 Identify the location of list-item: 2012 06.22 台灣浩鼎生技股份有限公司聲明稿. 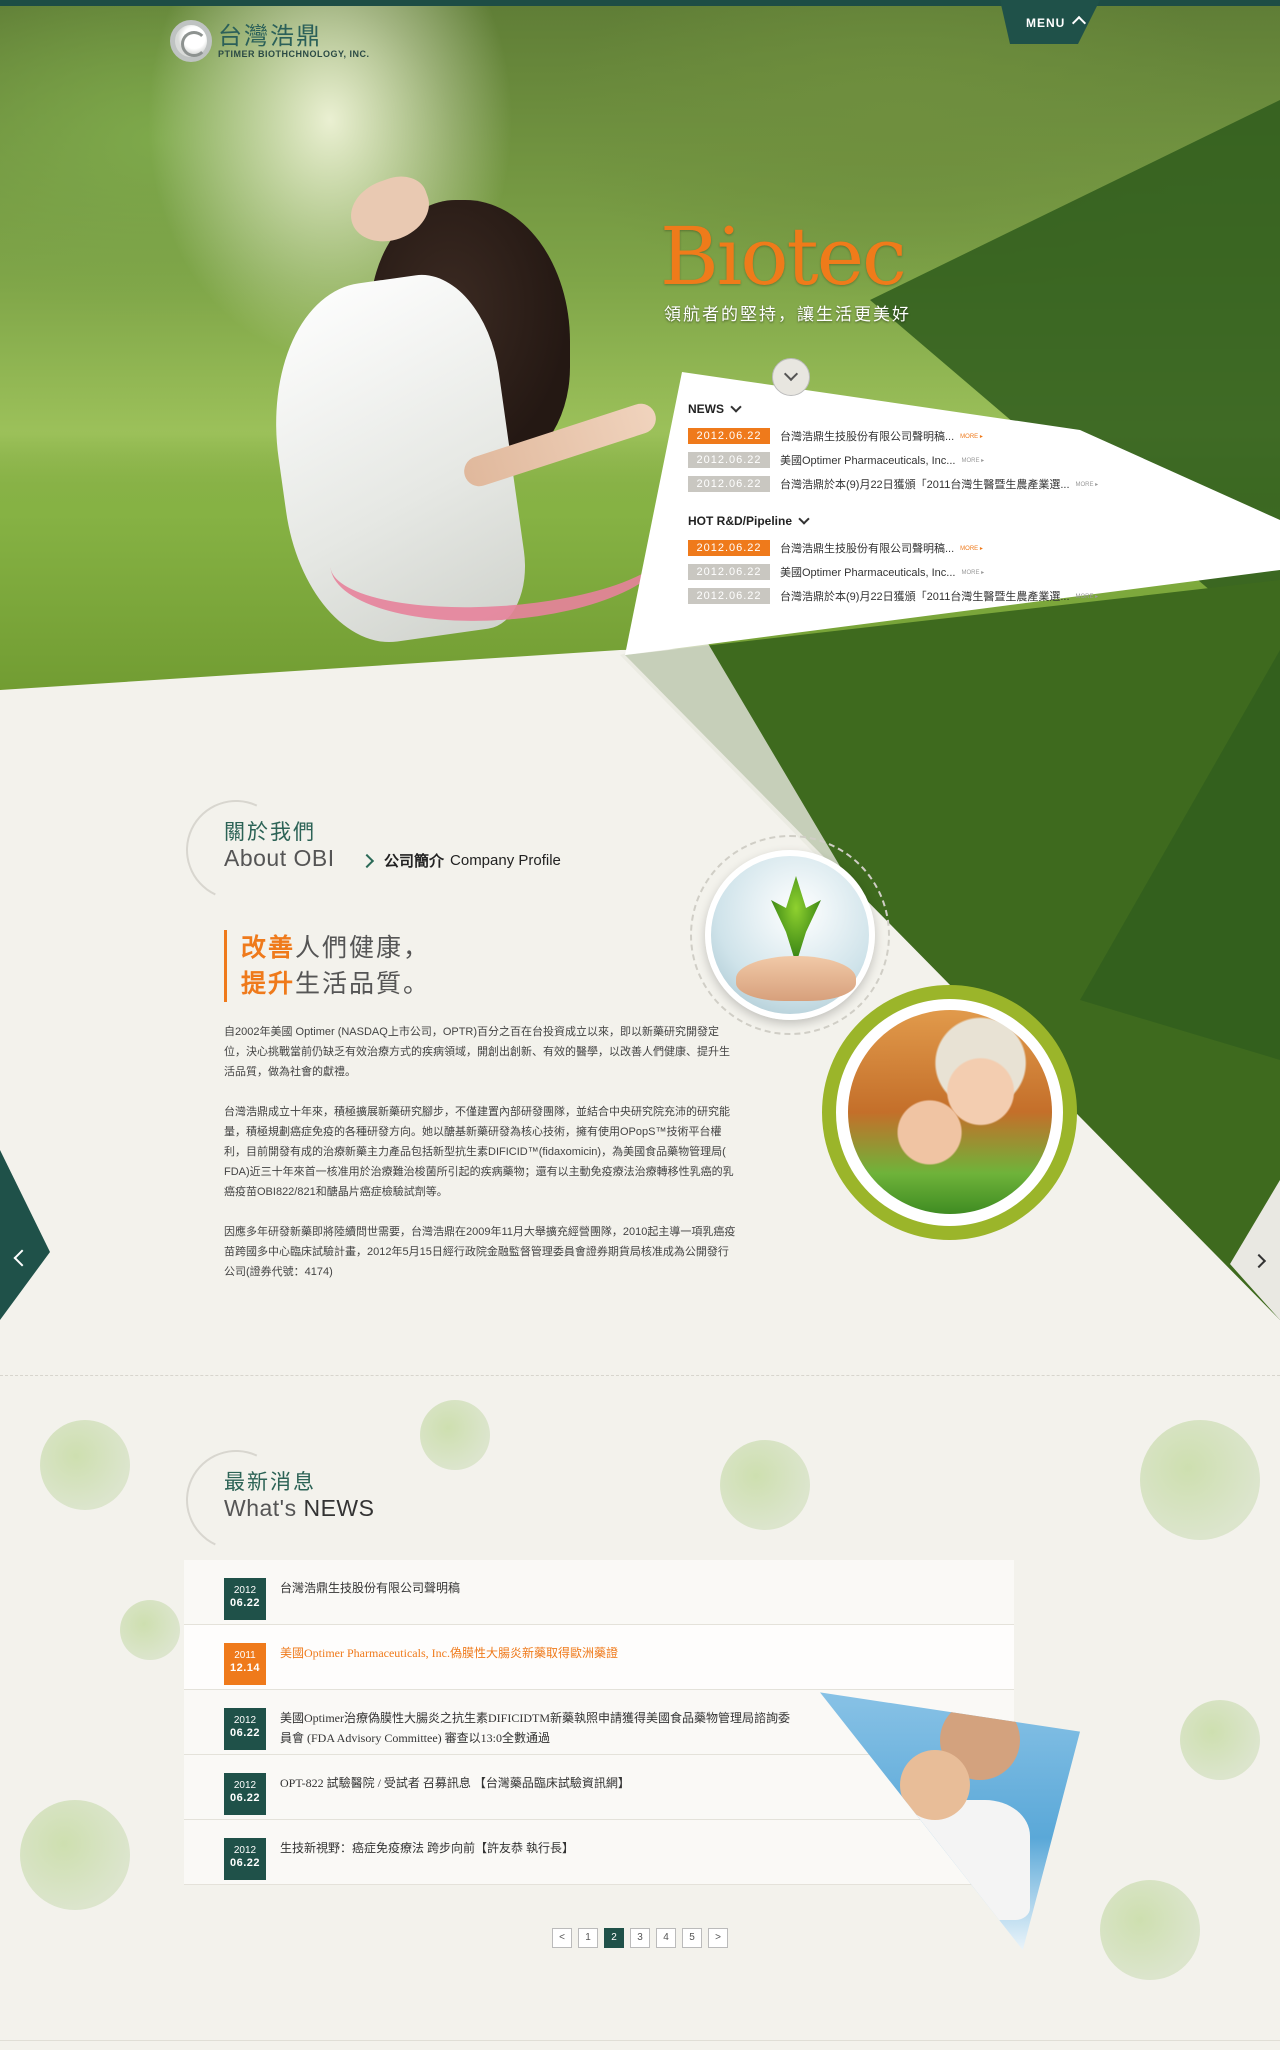
(599, 1592).